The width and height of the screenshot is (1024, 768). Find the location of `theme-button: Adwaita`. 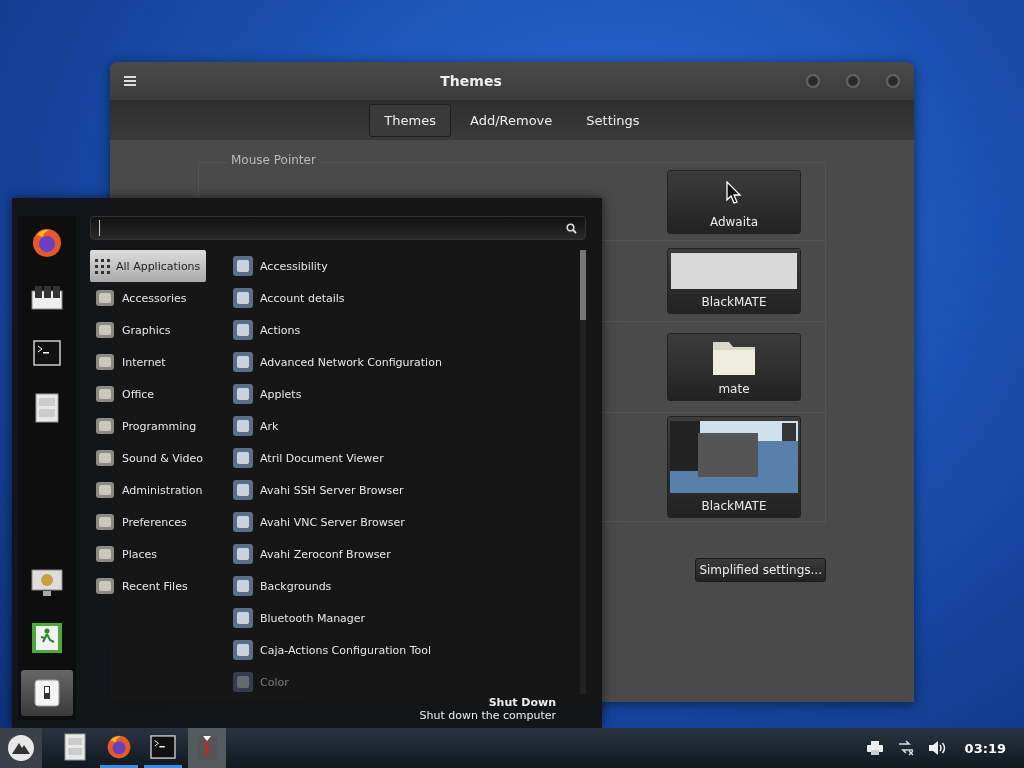

theme-button: Adwaita is located at coordinates (734, 201).